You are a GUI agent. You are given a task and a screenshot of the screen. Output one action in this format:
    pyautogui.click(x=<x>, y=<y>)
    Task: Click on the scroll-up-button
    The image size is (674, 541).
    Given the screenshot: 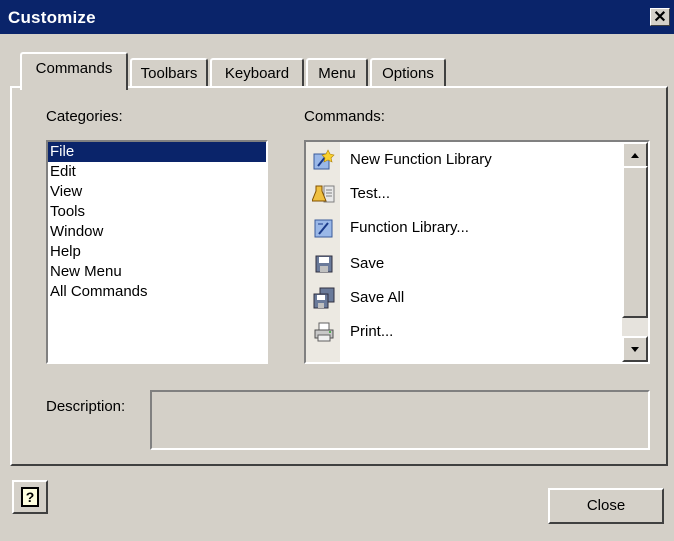 What is the action you would take?
    pyautogui.click(x=635, y=155)
    